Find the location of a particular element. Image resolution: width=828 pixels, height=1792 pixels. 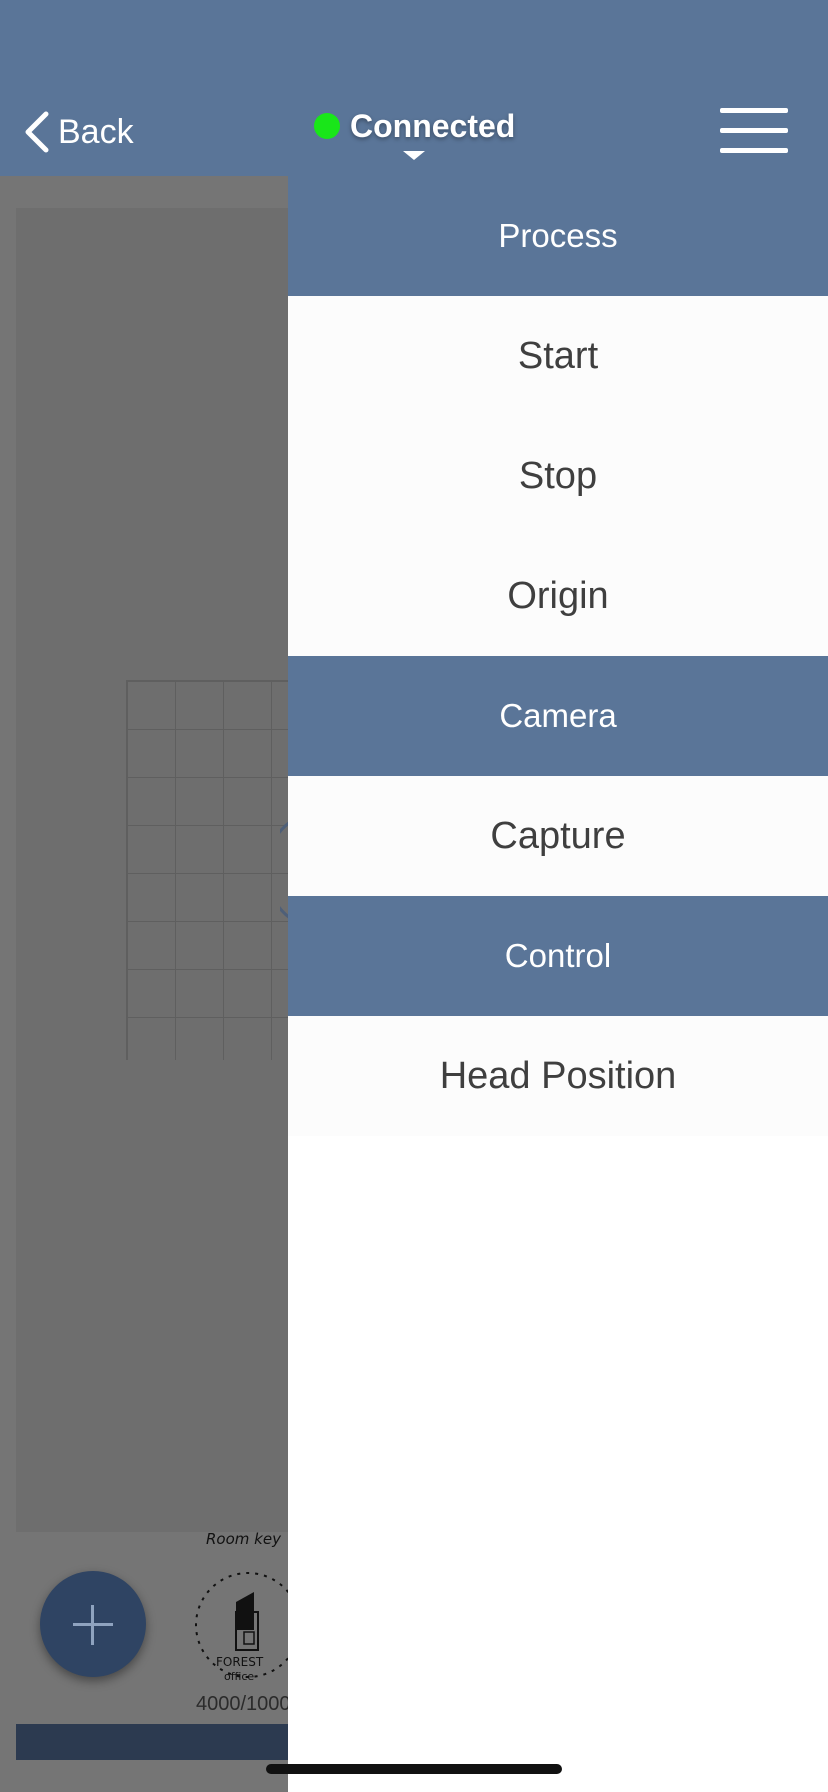

menu-item-start: Start is located at coordinates (558, 356).